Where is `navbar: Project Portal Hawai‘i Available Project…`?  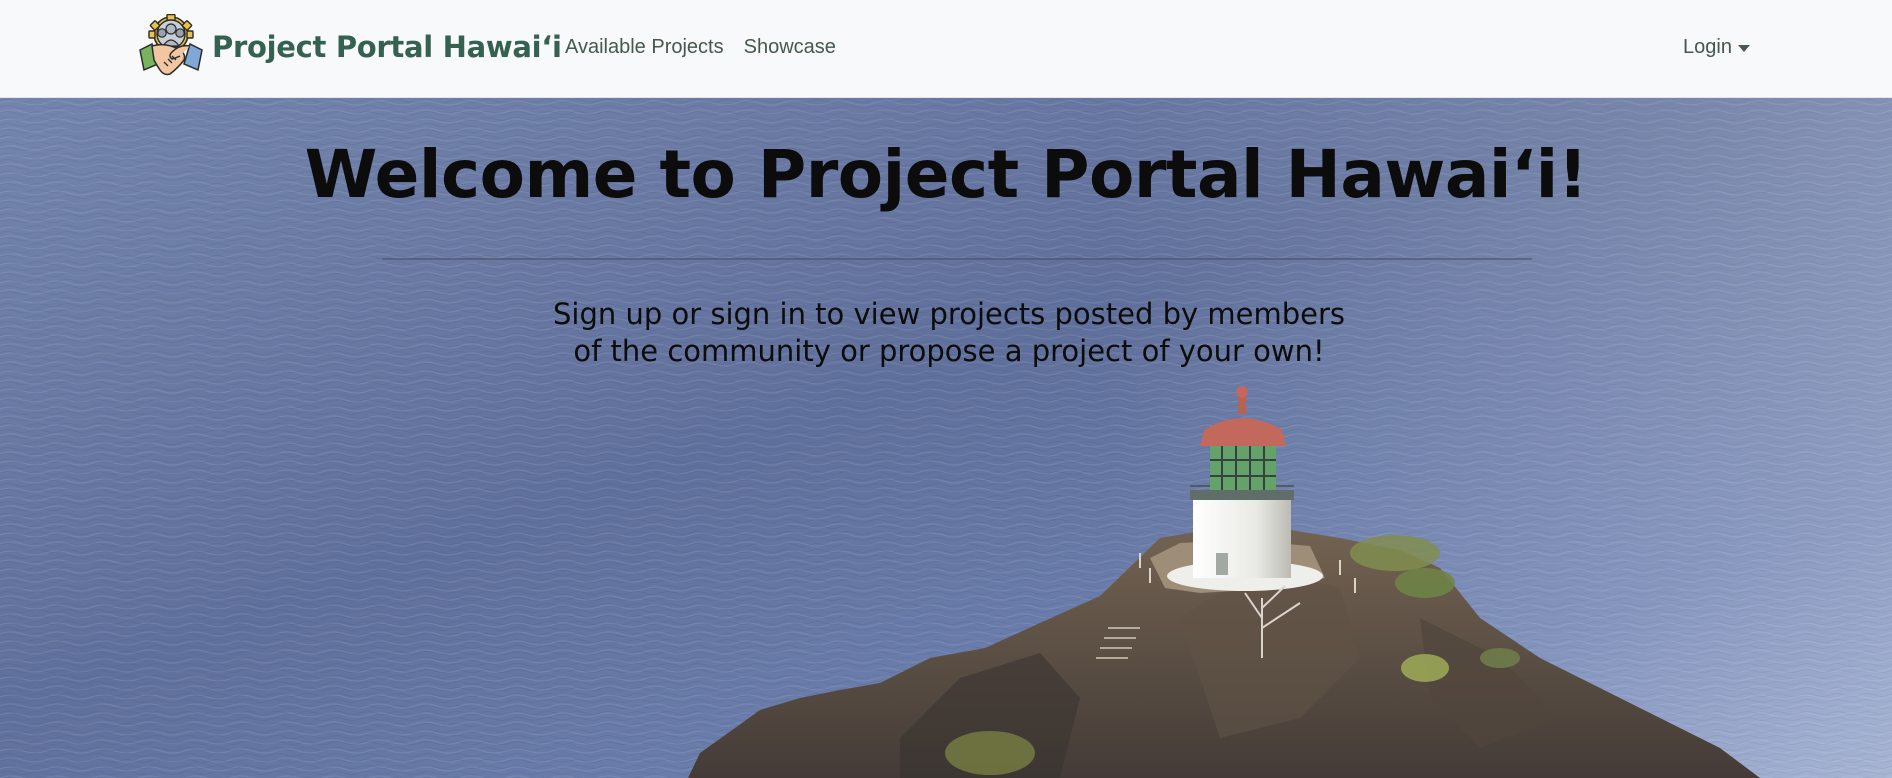
navbar: Project Portal Hawai‘i Available Project… is located at coordinates (946, 49).